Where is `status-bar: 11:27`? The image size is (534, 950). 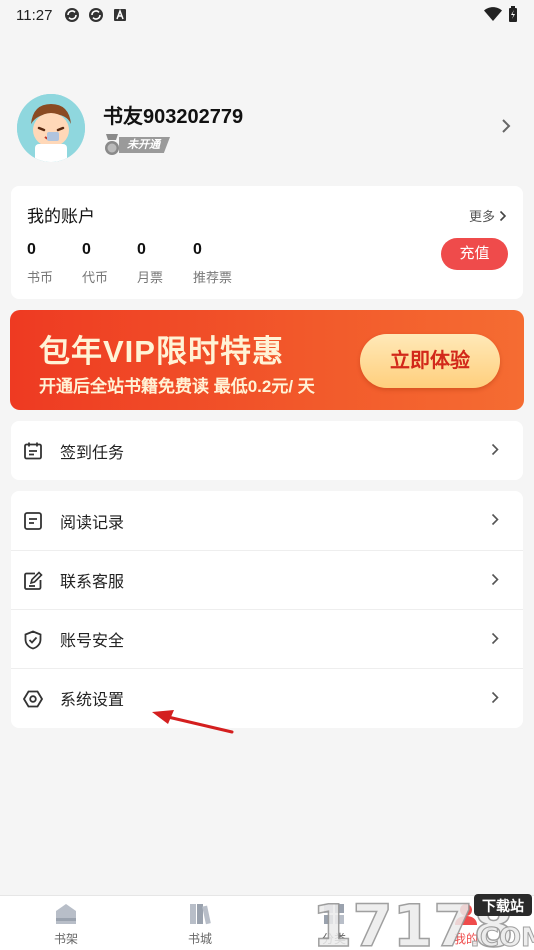
status-bar: 11:27 is located at coordinates (267, 15).